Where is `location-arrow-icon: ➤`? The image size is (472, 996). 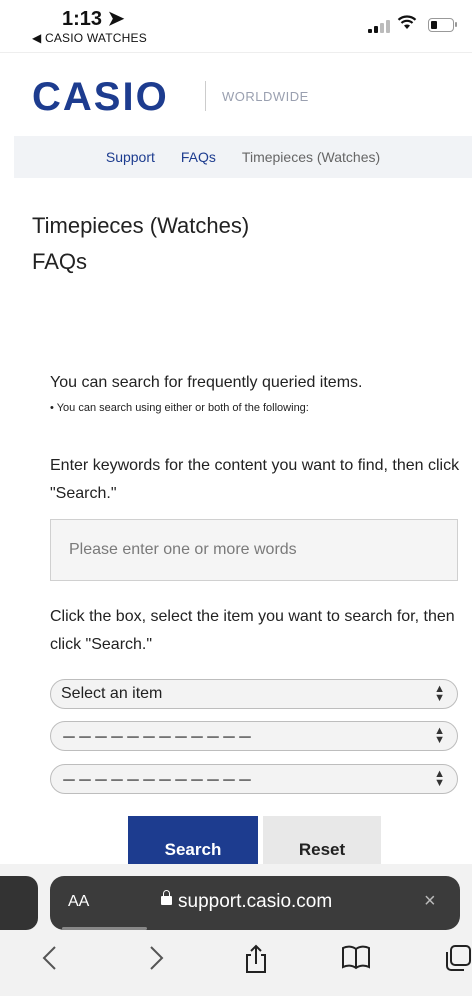
location-arrow-icon: ➤ is located at coordinates (116, 19).